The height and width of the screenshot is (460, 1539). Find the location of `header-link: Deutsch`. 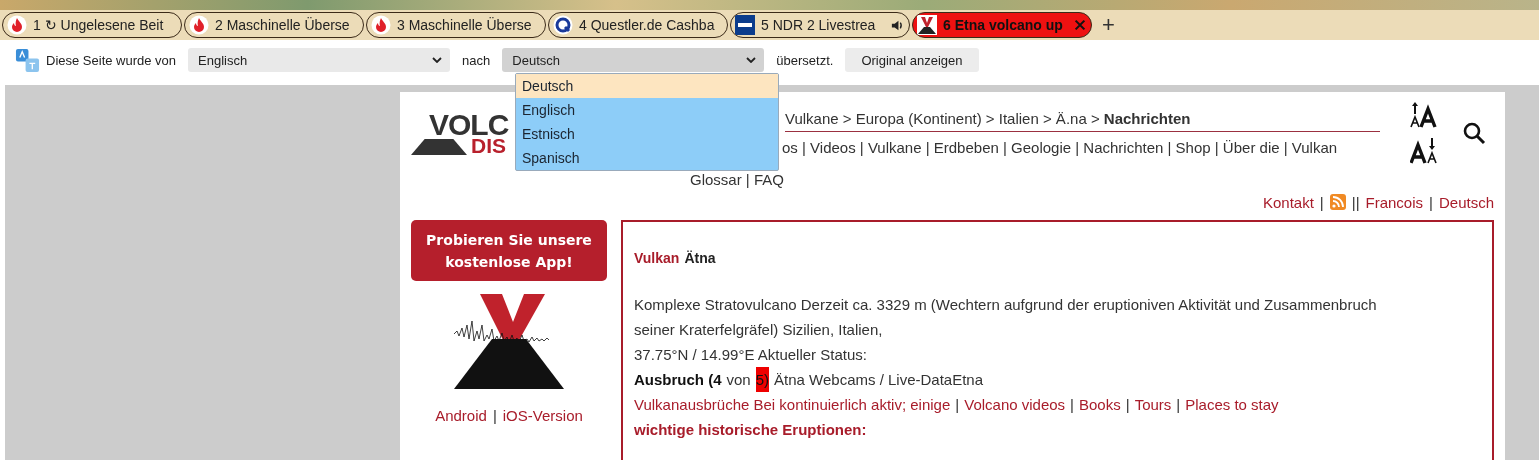

header-link: Deutsch is located at coordinates (1466, 202).